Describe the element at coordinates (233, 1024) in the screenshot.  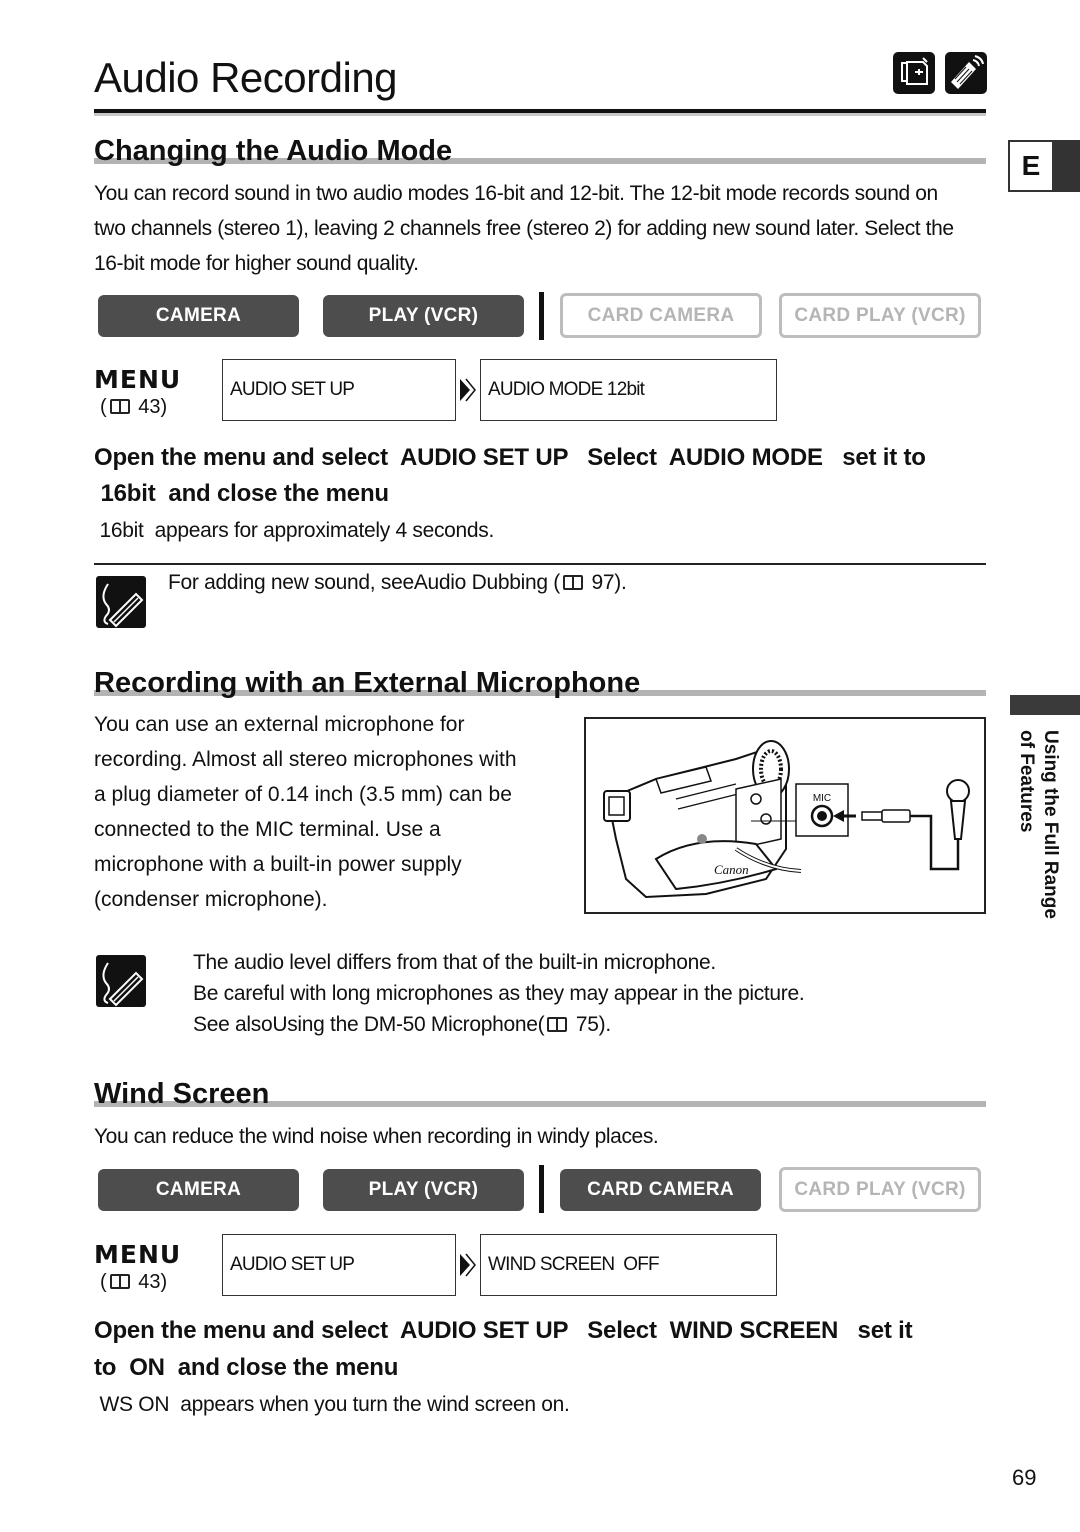
I see `see-also-text: See also` at that location.